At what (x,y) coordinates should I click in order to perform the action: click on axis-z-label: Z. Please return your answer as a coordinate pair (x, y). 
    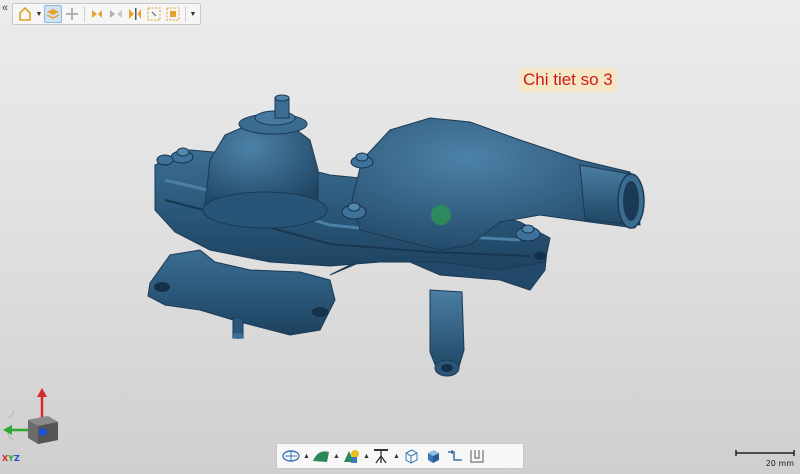
    Looking at the image, I should click on (16, 458).